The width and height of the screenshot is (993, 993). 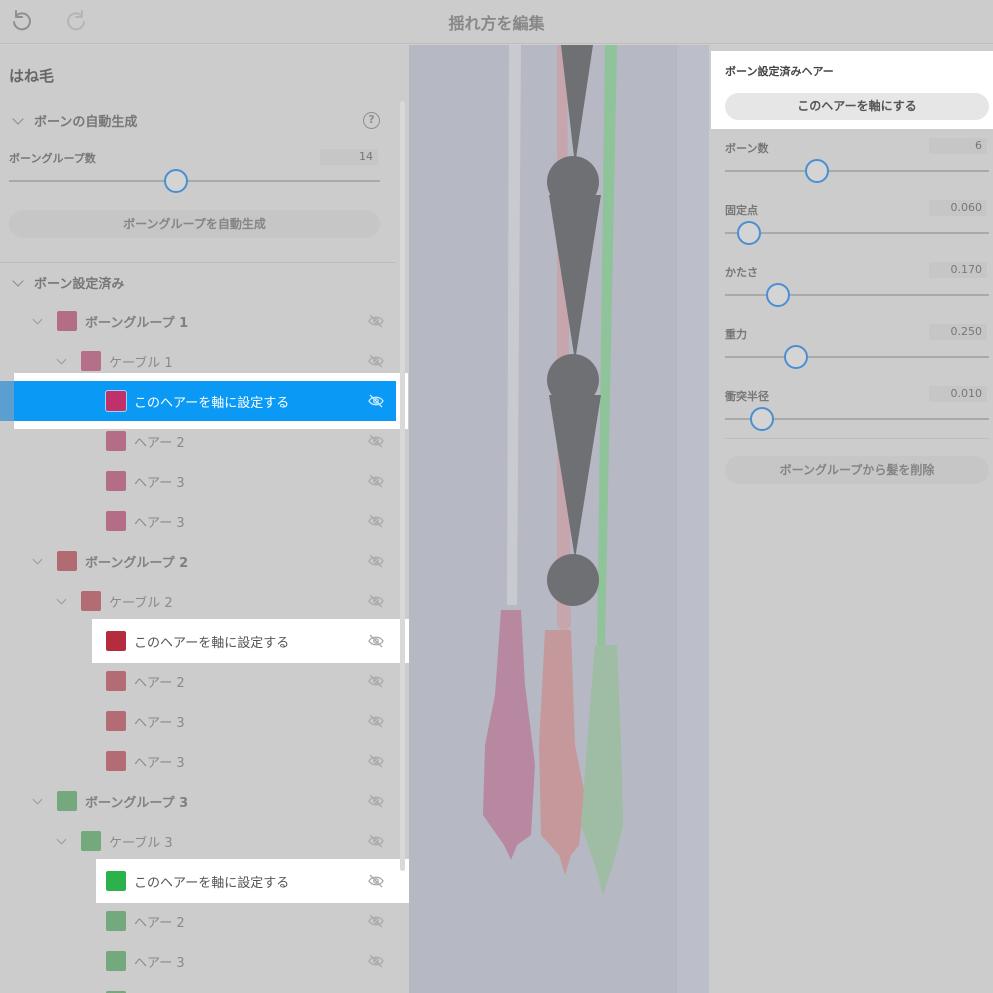 I want to click on param-label: かたさ, so click(x=741, y=272).